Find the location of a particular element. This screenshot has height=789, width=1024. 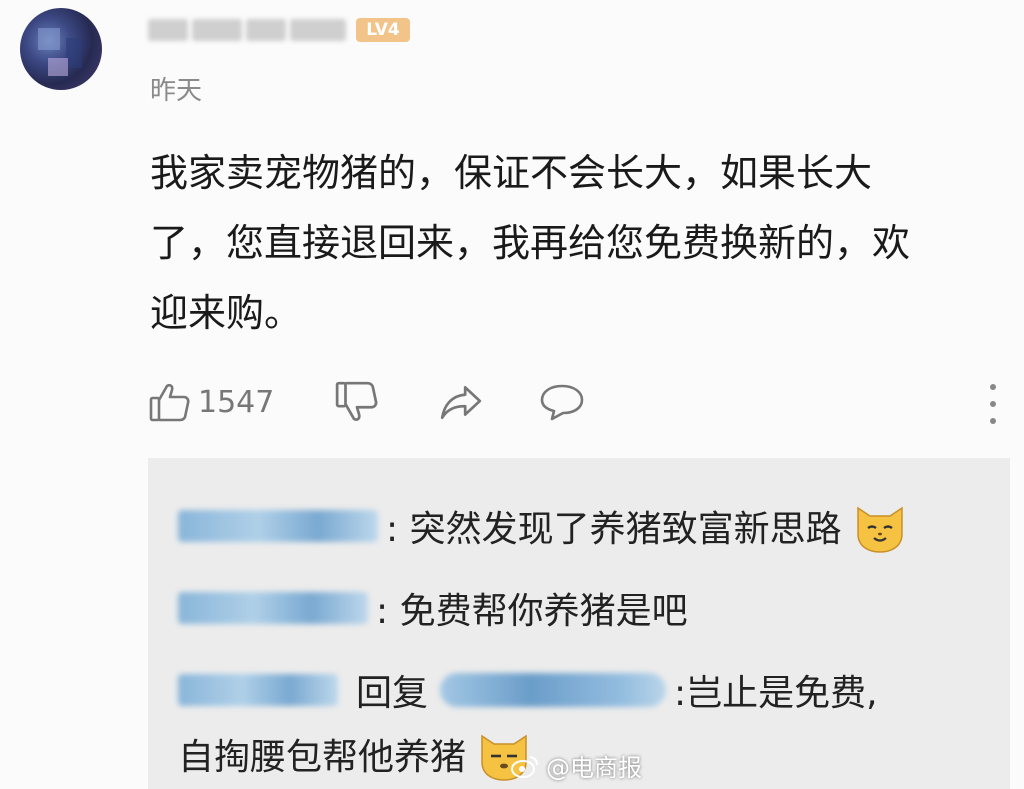

watermark: @电商报 is located at coordinates (576, 765).